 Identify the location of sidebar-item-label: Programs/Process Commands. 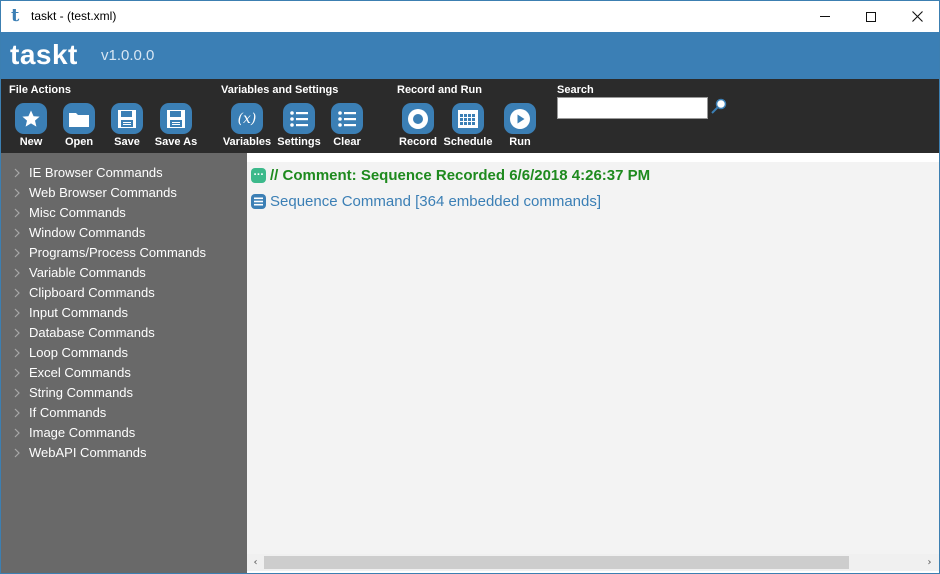
(117, 252).